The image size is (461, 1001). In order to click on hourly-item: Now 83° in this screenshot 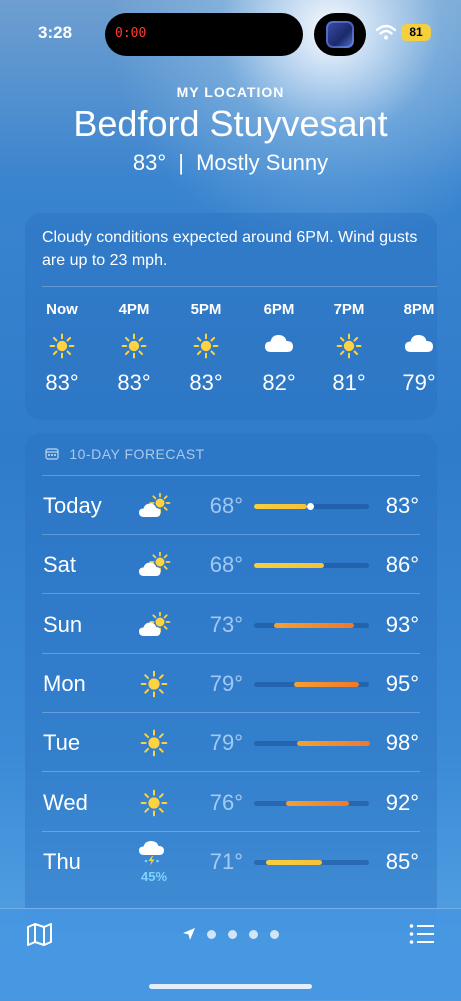, I will do `click(62, 348)`.